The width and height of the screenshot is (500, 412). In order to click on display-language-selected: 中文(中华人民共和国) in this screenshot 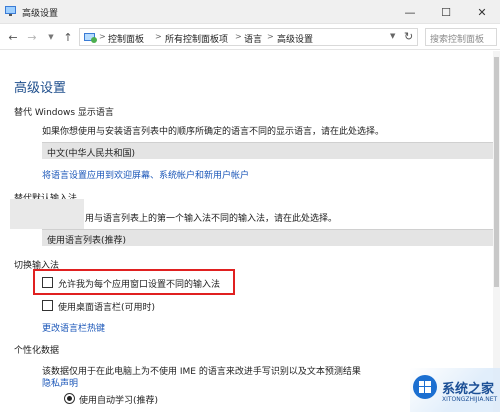, I will do `click(91, 154)`.